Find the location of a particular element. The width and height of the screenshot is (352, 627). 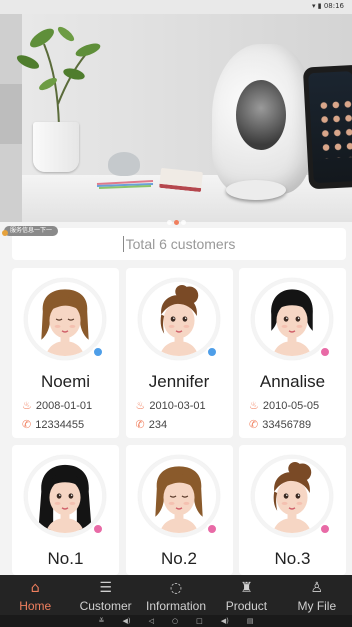

promo-dot-icon is located at coordinates (5, 233).